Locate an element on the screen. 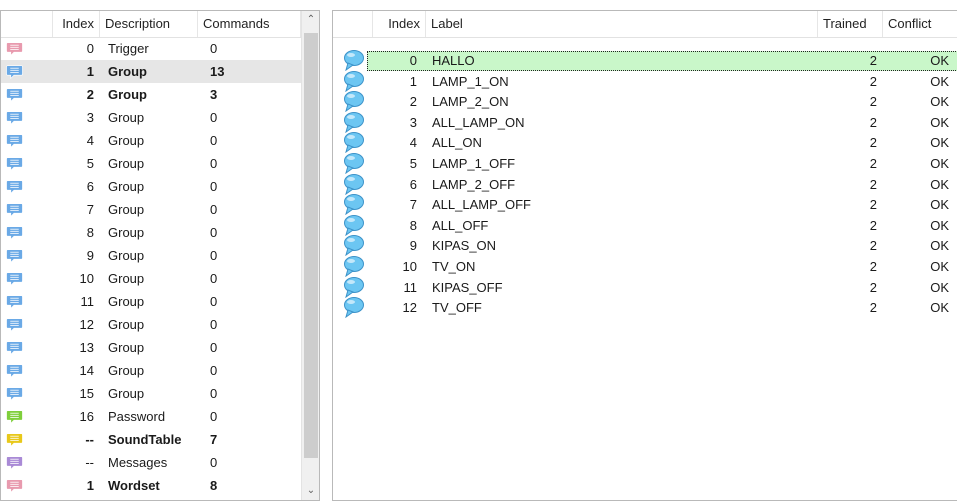 The width and height of the screenshot is (957, 501). scroll-down-arrow-icon: ⌄ is located at coordinates (310, 491).